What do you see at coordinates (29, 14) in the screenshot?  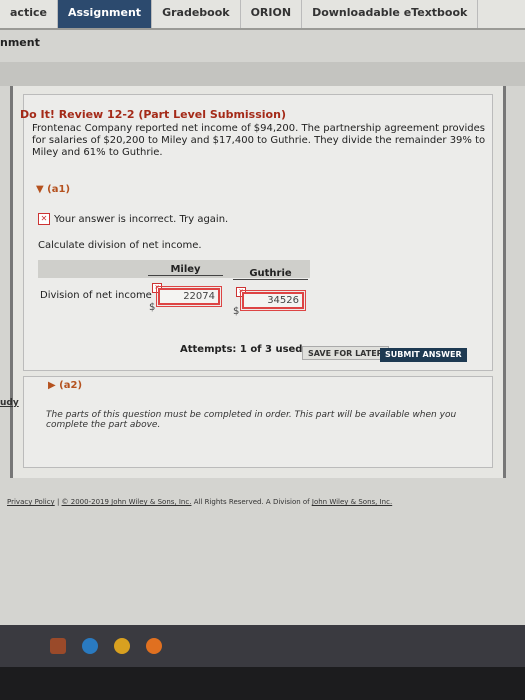 I see `tab-practice: actice` at bounding box center [29, 14].